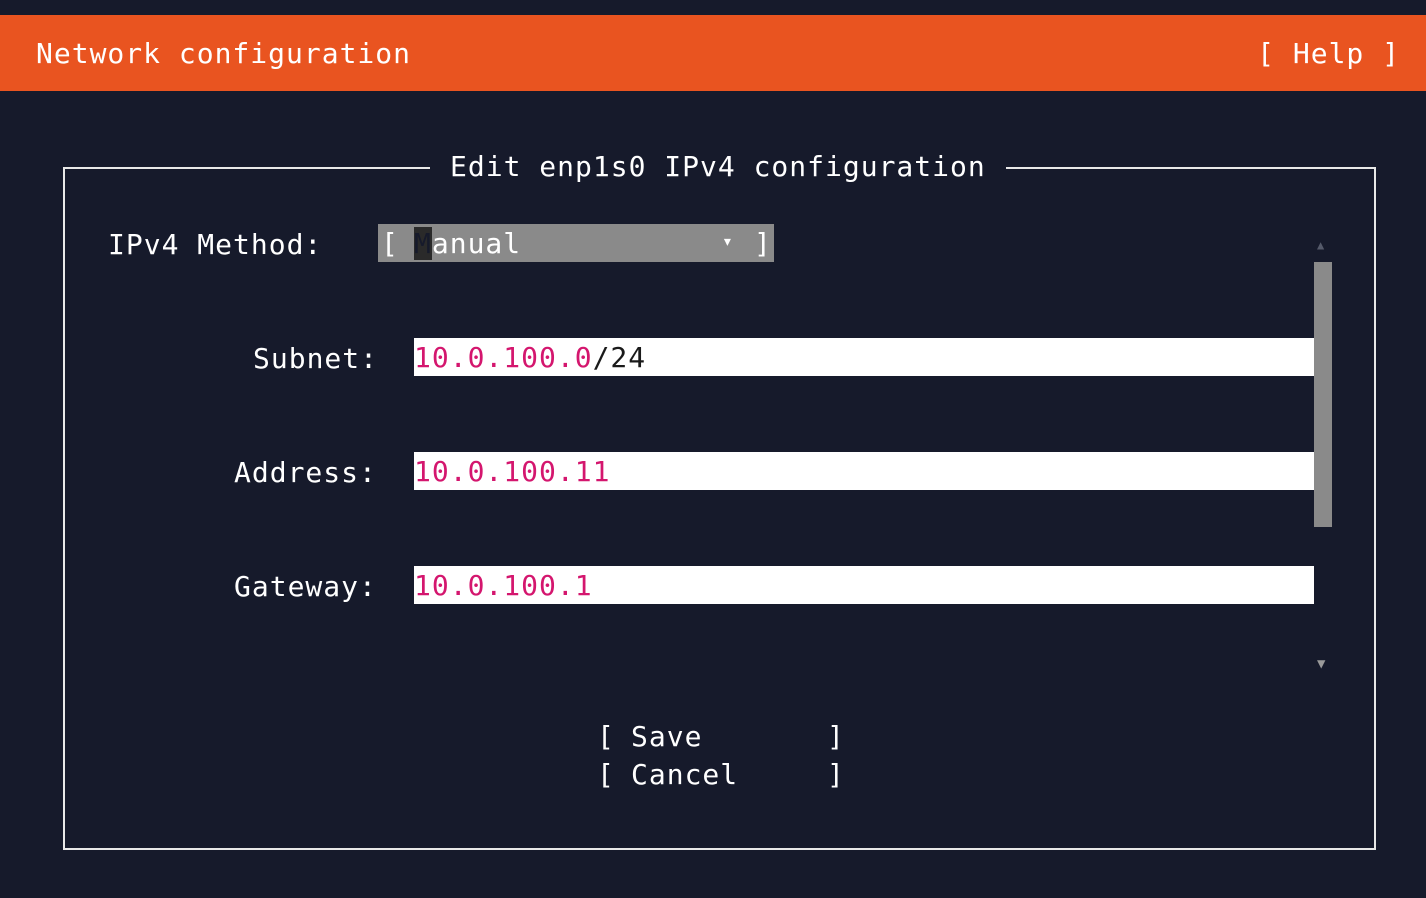  Describe the element at coordinates (503, 585) in the screenshot. I see `gateway-value: 10.0.100.1` at that location.